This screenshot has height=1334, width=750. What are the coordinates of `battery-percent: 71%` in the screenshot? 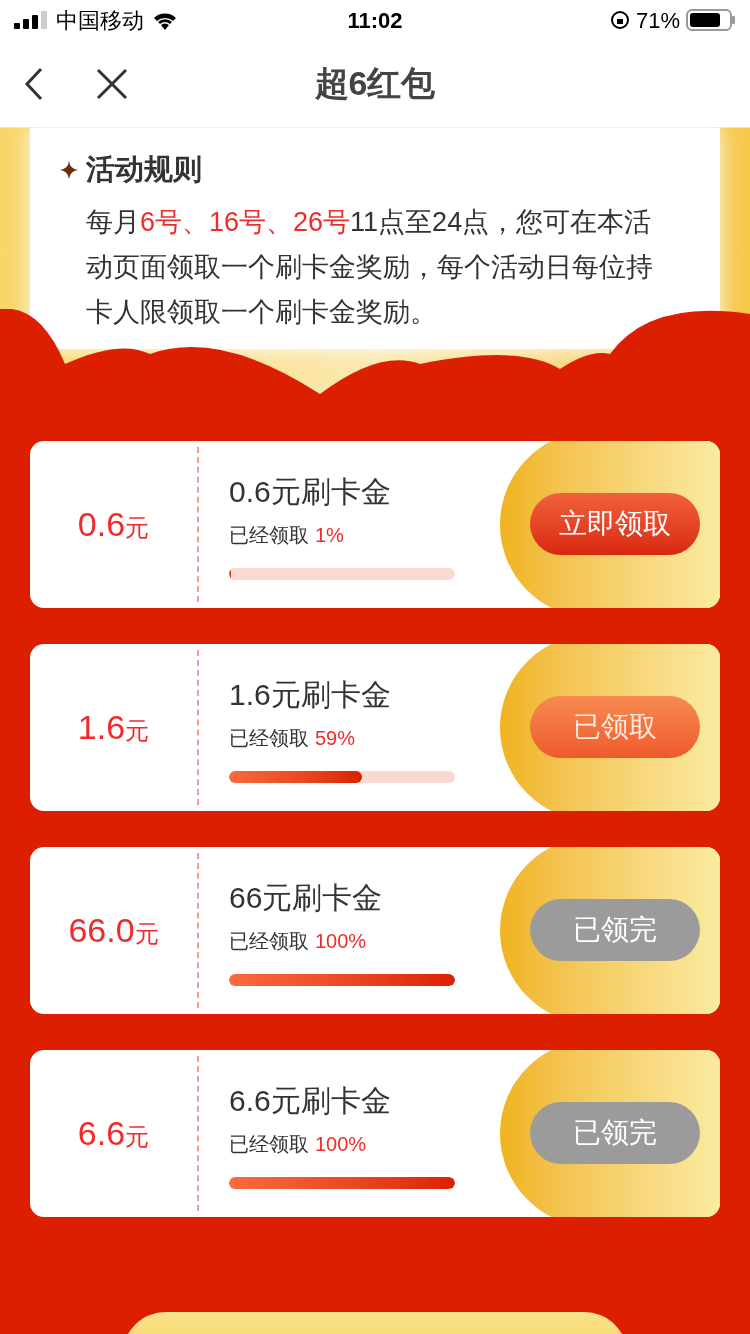 It's located at (657, 20).